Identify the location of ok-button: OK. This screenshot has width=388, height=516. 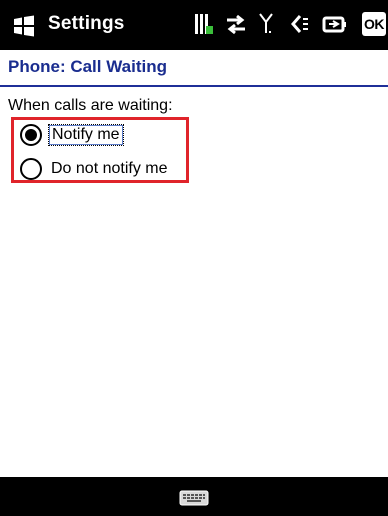
(374, 24).